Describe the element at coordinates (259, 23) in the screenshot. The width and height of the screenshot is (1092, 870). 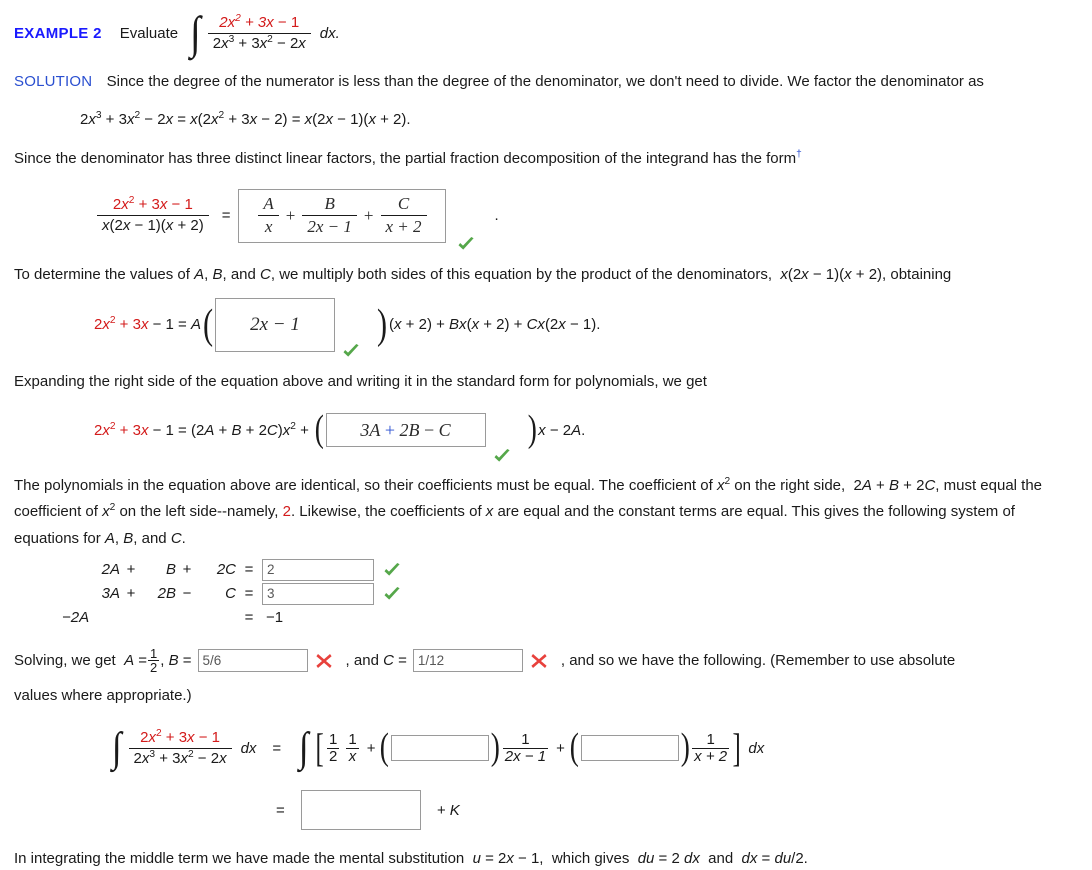
I see `example-integrand-numerator: 2x2 + 3x − 1` at that location.